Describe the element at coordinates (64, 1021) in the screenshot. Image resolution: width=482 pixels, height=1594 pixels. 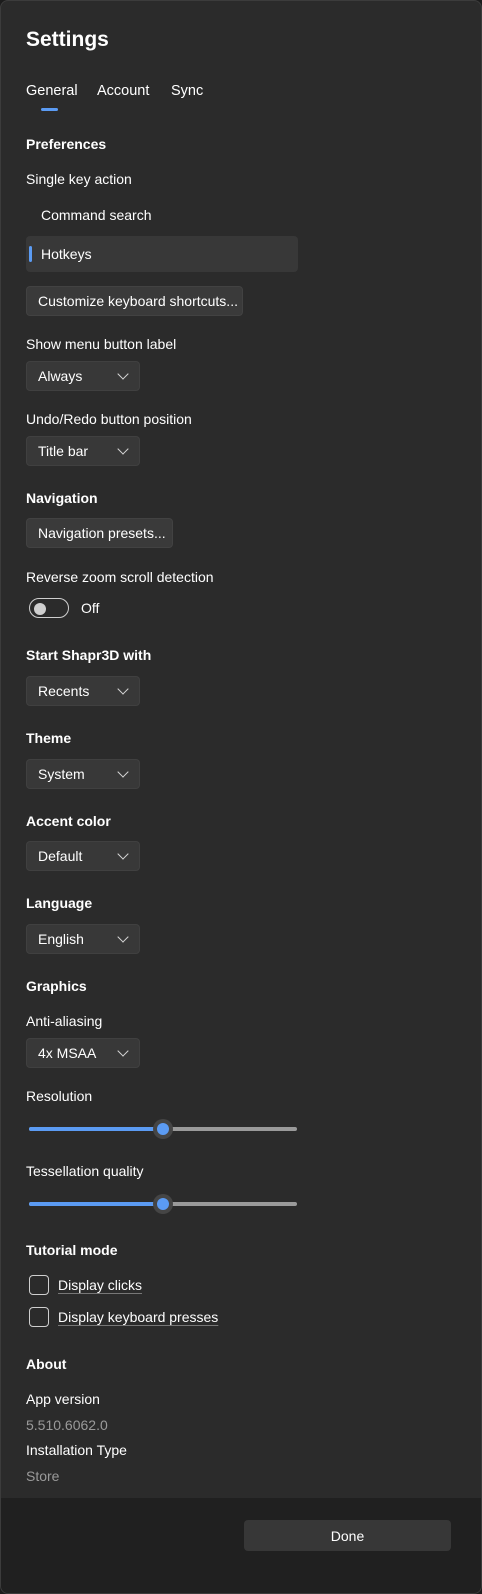
I see `anti-aliasing-label: Anti-aliasing` at that location.